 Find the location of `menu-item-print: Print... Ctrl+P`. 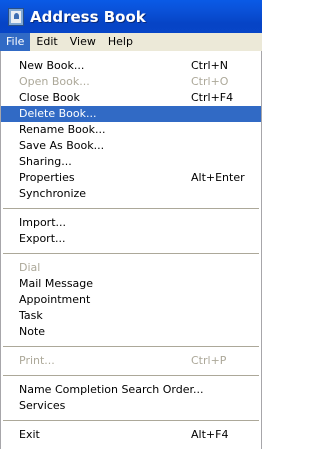

menu-item-print: Print... Ctrl+P is located at coordinates (131, 361).